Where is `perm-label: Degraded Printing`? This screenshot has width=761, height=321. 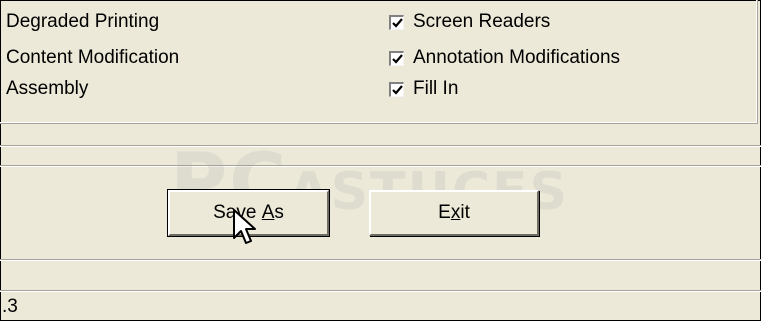
perm-label: Degraded Printing is located at coordinates (83, 21).